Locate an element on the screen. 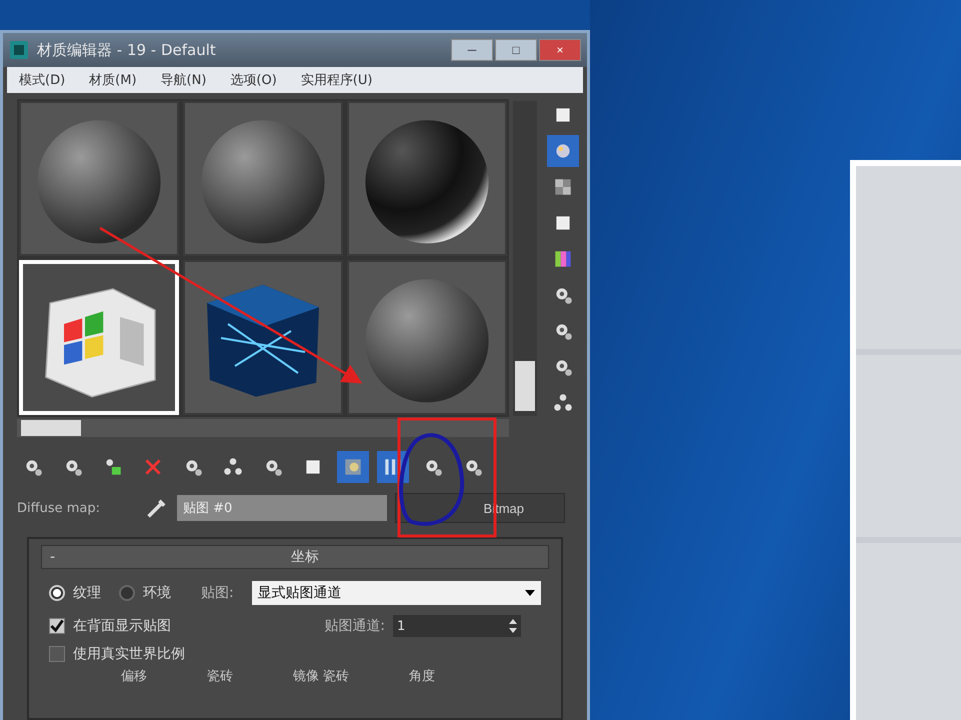 Image resolution: width=961 pixels, height=720 pixels. horizontal-scrollbar is located at coordinates (263, 428).